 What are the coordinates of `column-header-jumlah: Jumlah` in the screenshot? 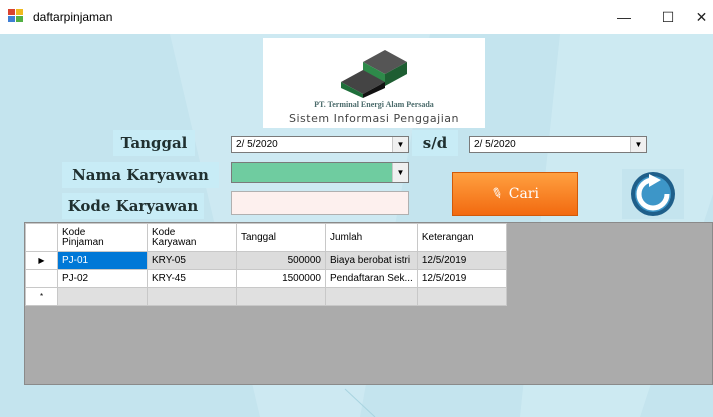 It's located at (371, 237).